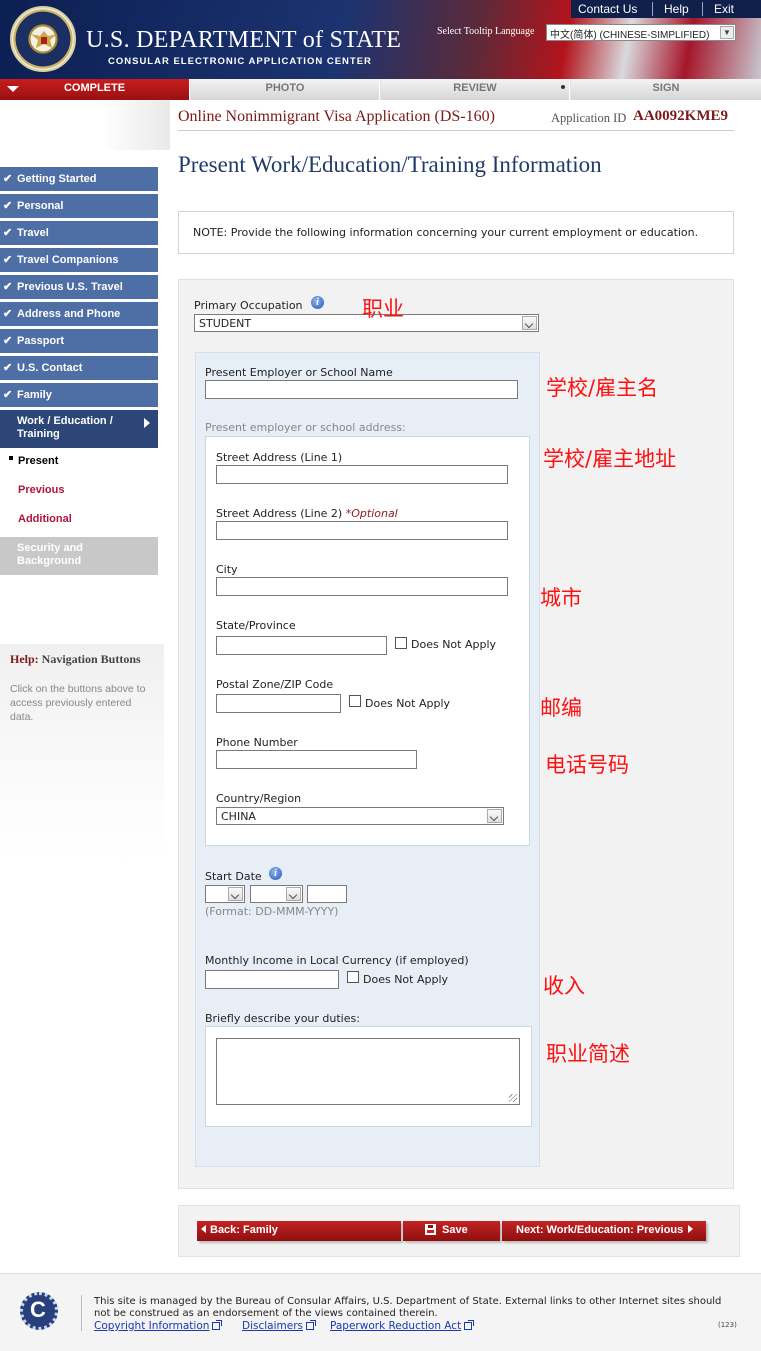 The height and width of the screenshot is (1351, 761). I want to click on current-bullet-icon, so click(11, 458).